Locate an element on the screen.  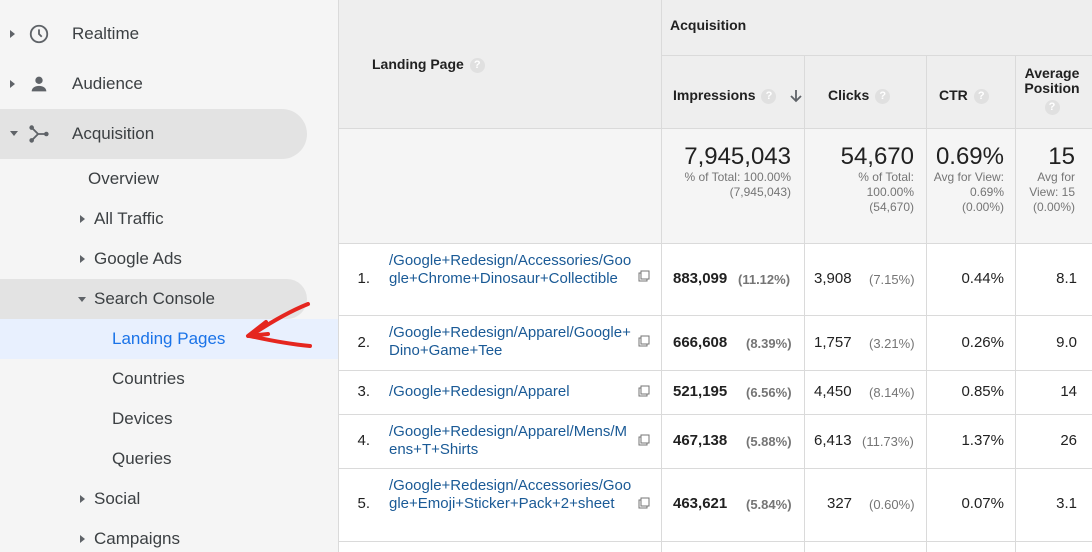
nav-sub-label: Social is located at coordinates (117, 498).